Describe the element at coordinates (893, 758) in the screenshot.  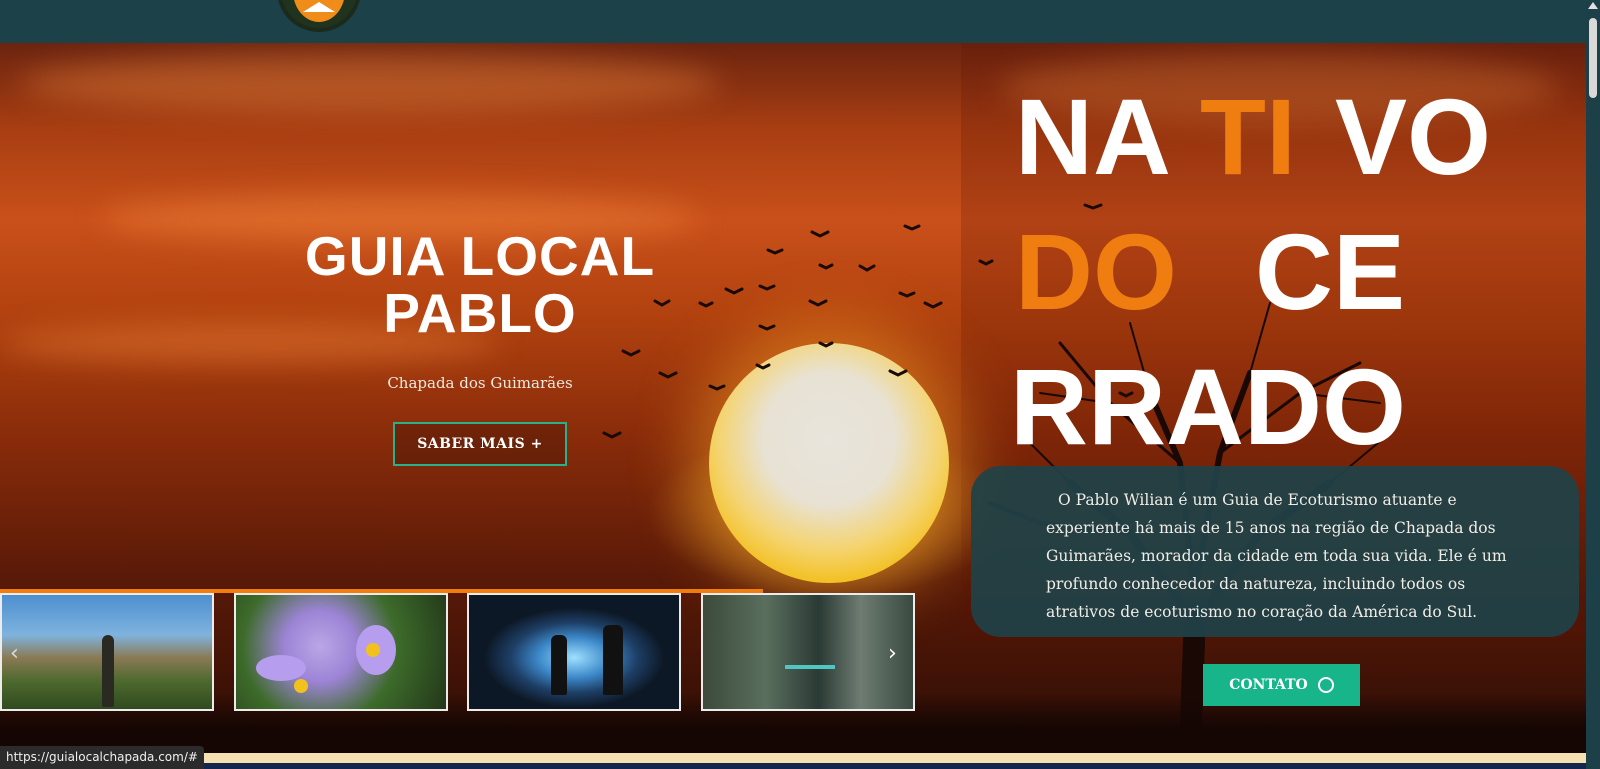
I see `footer-strip` at that location.